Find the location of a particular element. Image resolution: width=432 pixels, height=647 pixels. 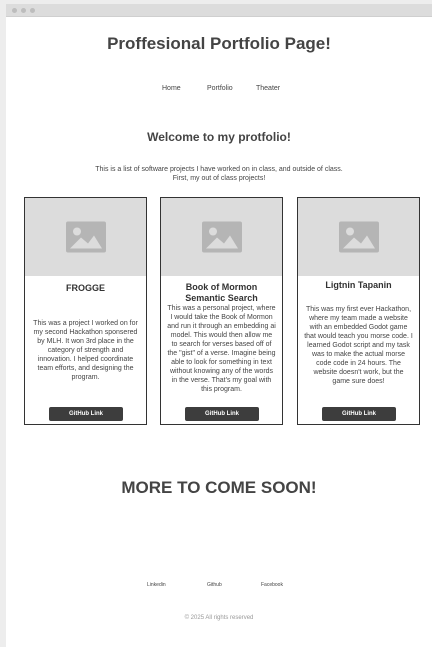

welcome-heading: Welcome to my protfolio! is located at coordinates (219, 137).